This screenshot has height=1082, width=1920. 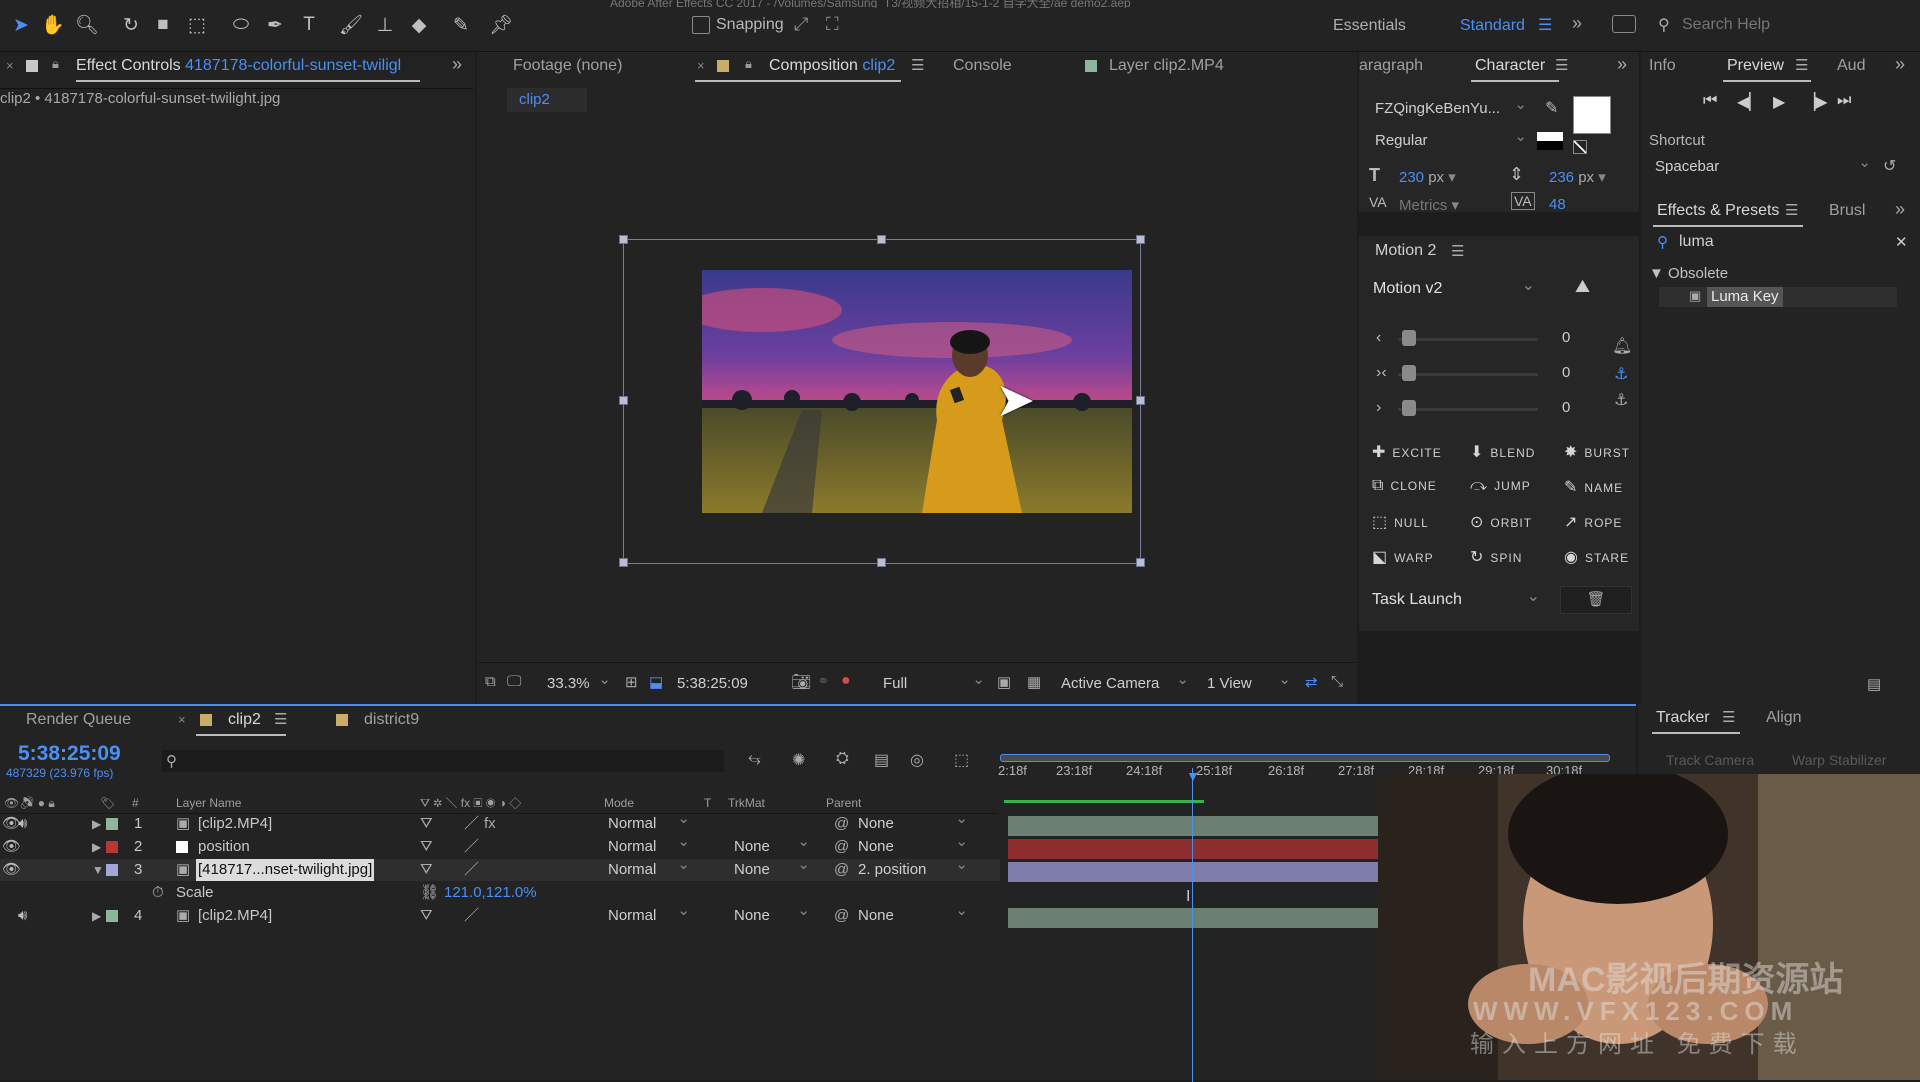 I want to click on layer-bounding-box, so click(x=882, y=401).